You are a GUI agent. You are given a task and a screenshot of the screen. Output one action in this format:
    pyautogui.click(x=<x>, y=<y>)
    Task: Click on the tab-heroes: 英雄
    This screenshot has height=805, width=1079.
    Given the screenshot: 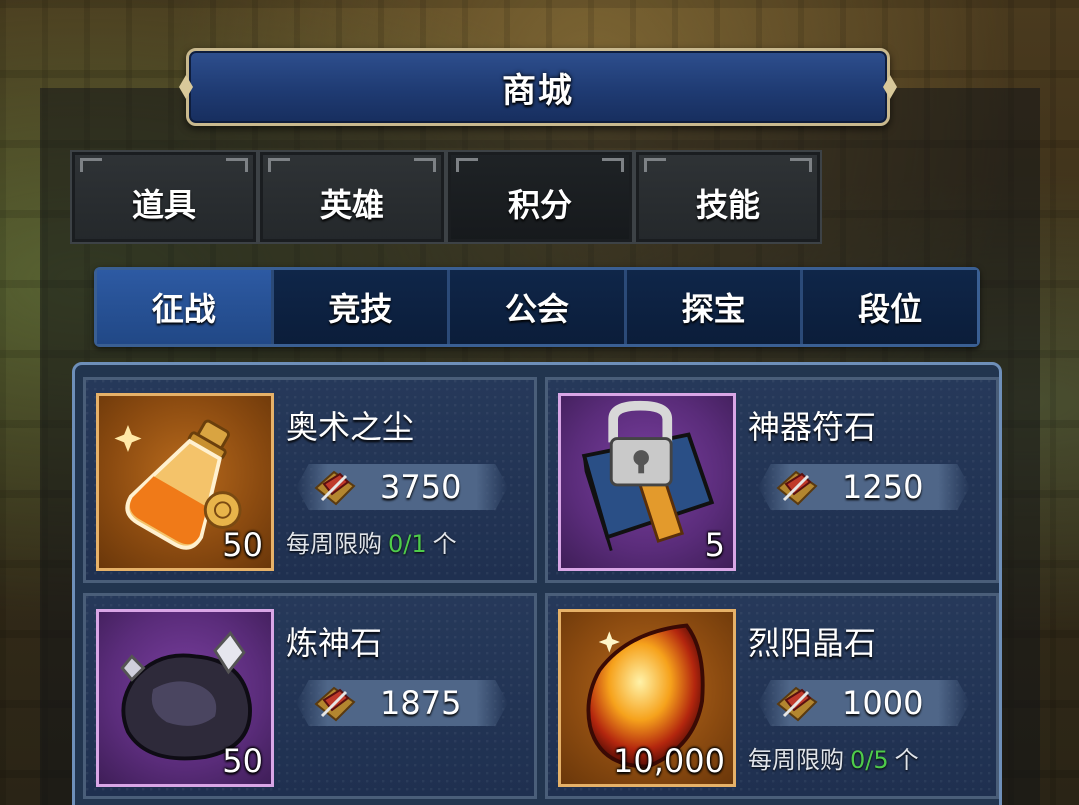 What is the action you would take?
    pyautogui.click(x=352, y=197)
    